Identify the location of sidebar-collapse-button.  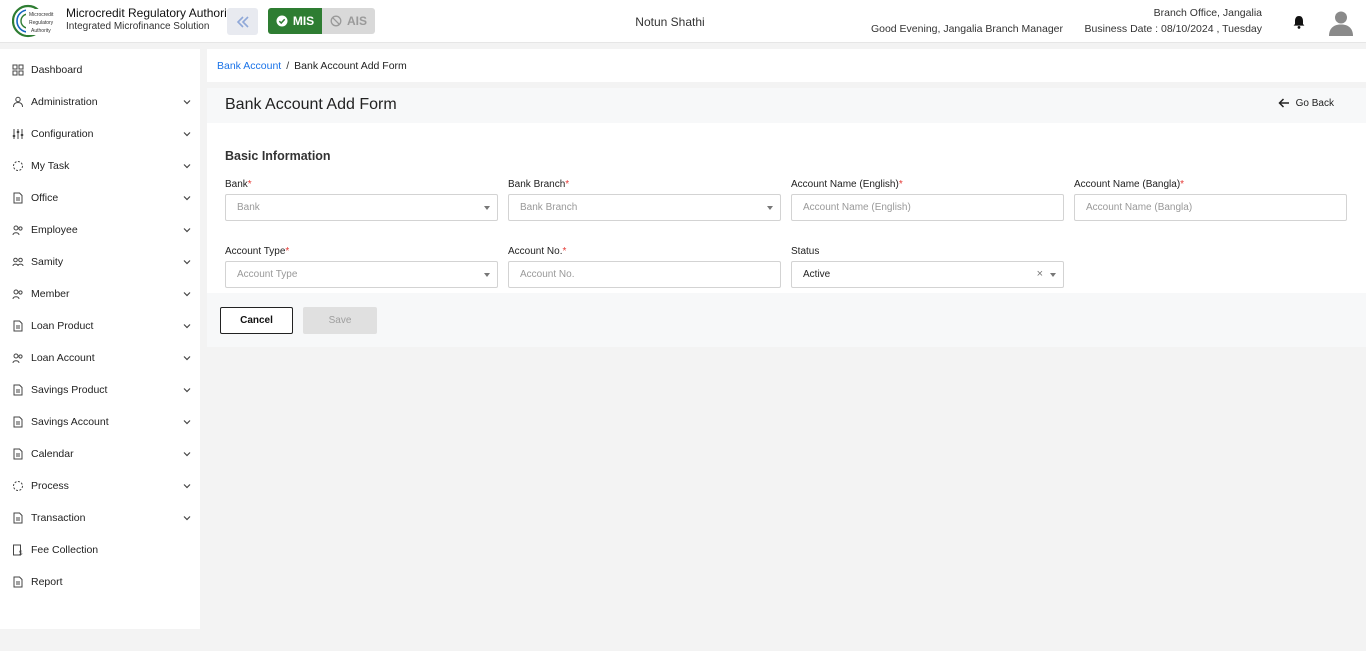
(242, 21).